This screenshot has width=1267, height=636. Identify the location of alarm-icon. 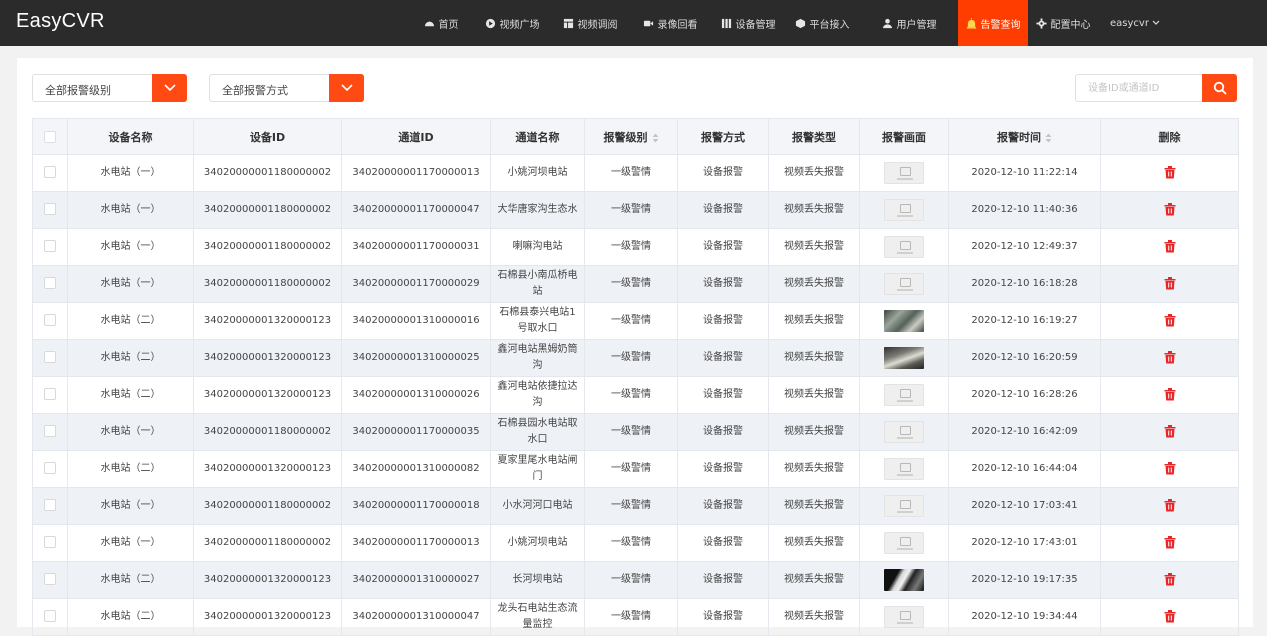
(971, 23).